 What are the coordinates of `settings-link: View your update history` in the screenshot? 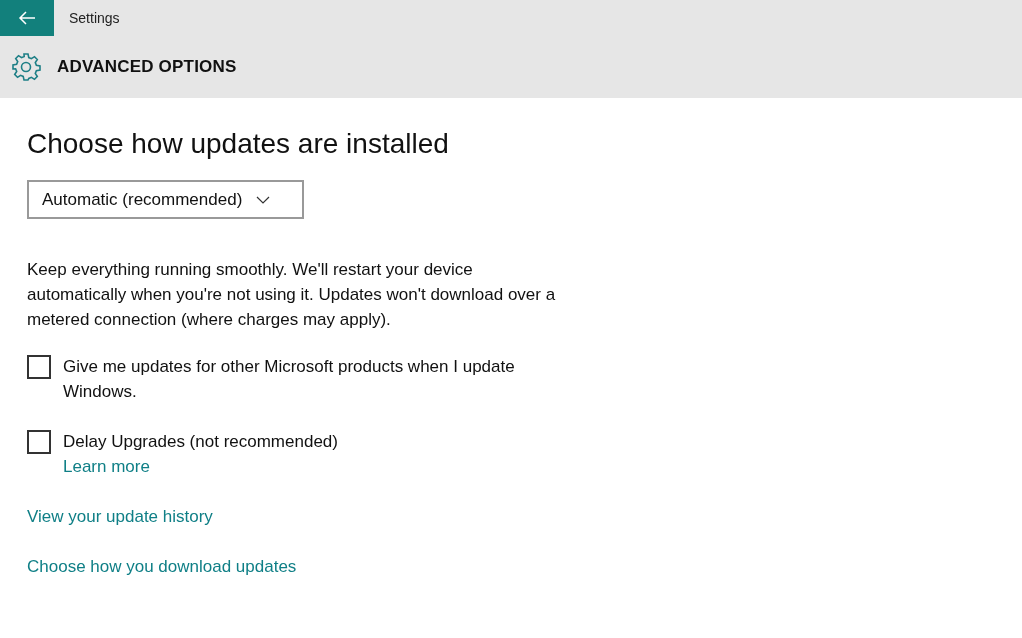 It's located at (120, 516).